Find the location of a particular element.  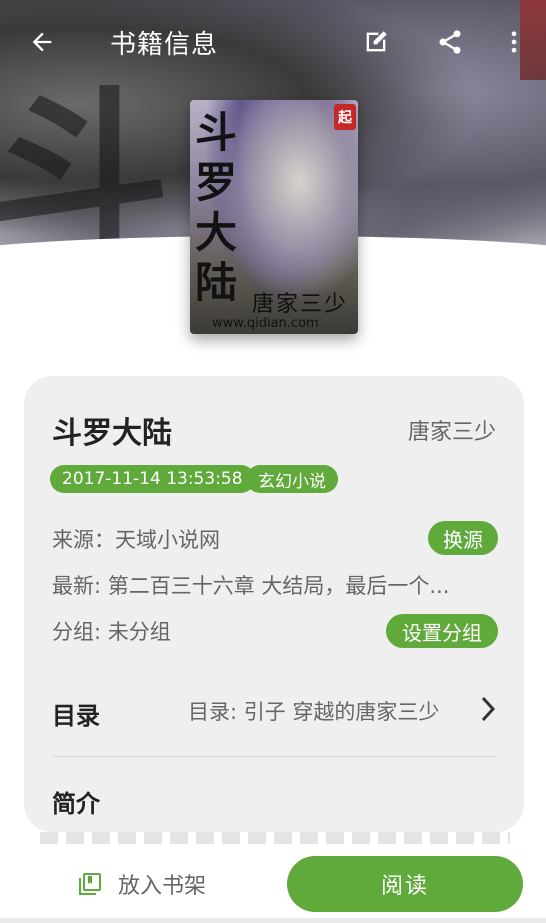

share-icon is located at coordinates (450, 42).